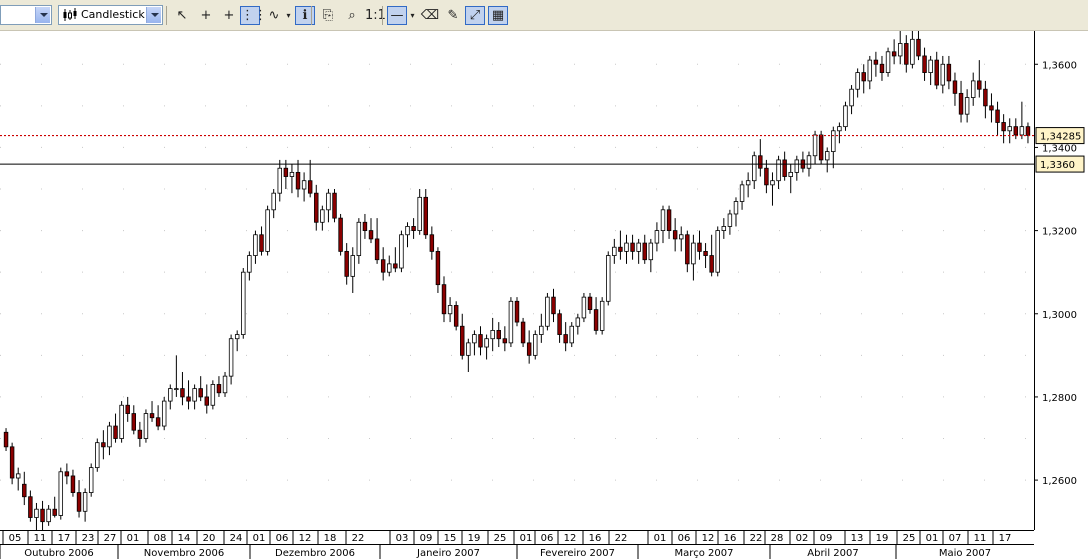 Image resolution: width=1088 pixels, height=559 pixels. Describe the element at coordinates (500, 538) in the screenshot. I see `day-tick-label: 25` at that location.